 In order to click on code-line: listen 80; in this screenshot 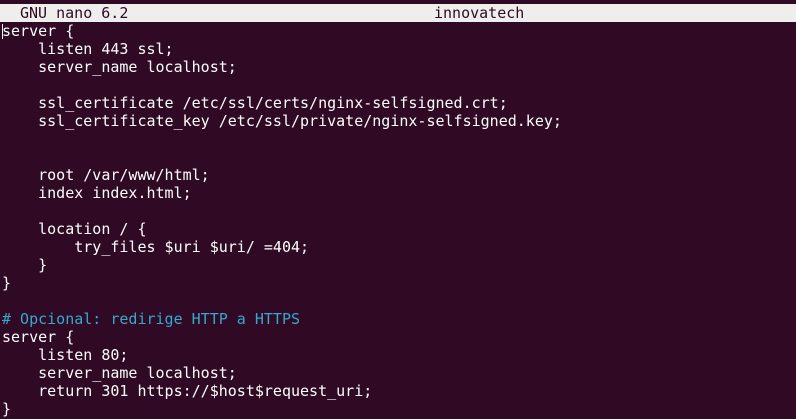, I will do `click(398, 355)`.